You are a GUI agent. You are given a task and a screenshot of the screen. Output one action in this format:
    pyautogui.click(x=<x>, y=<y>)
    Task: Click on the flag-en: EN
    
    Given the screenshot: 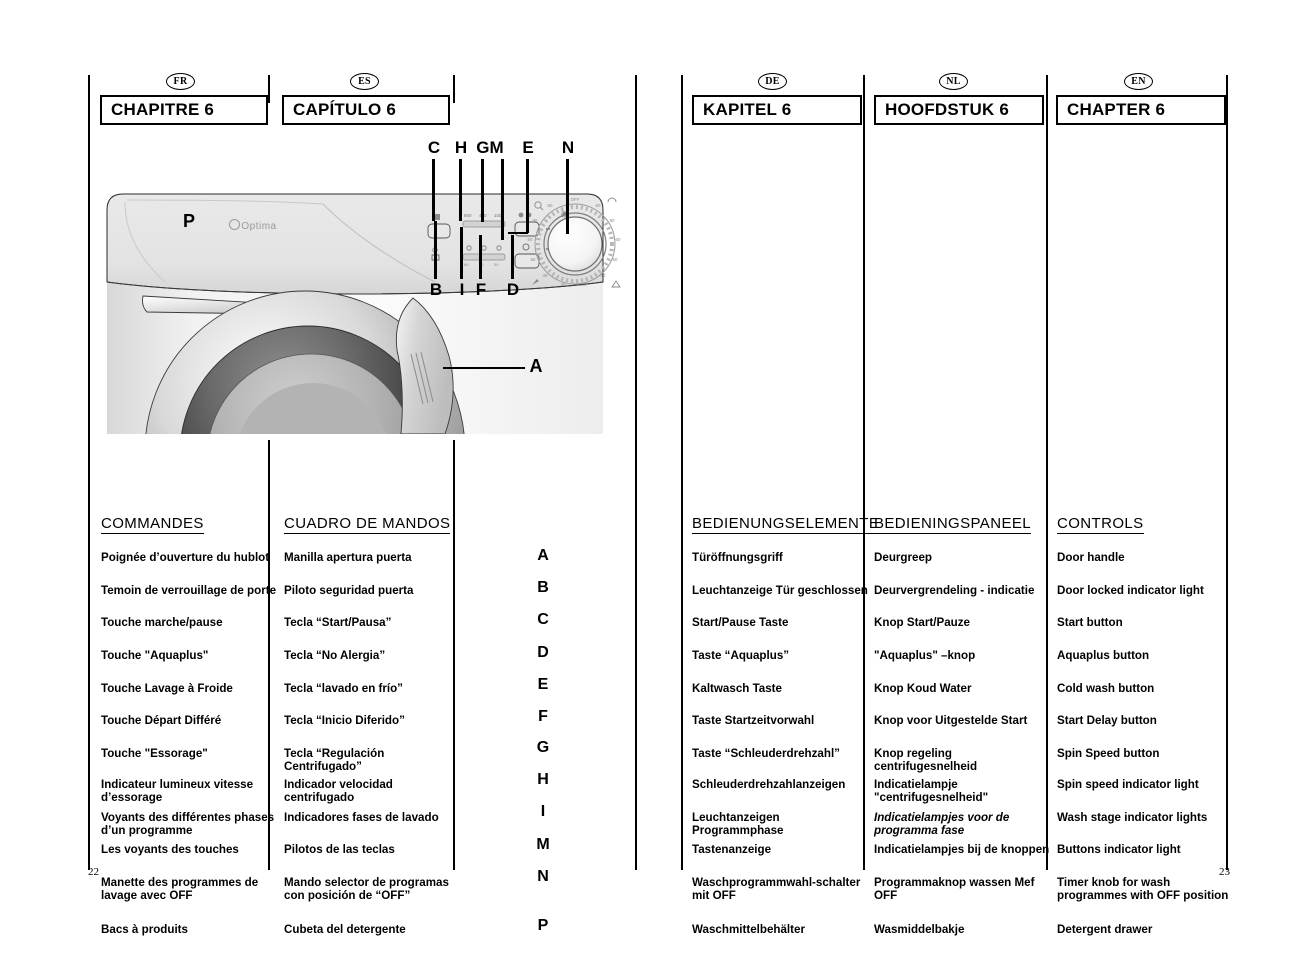 What is the action you would take?
    pyautogui.click(x=1138, y=81)
    